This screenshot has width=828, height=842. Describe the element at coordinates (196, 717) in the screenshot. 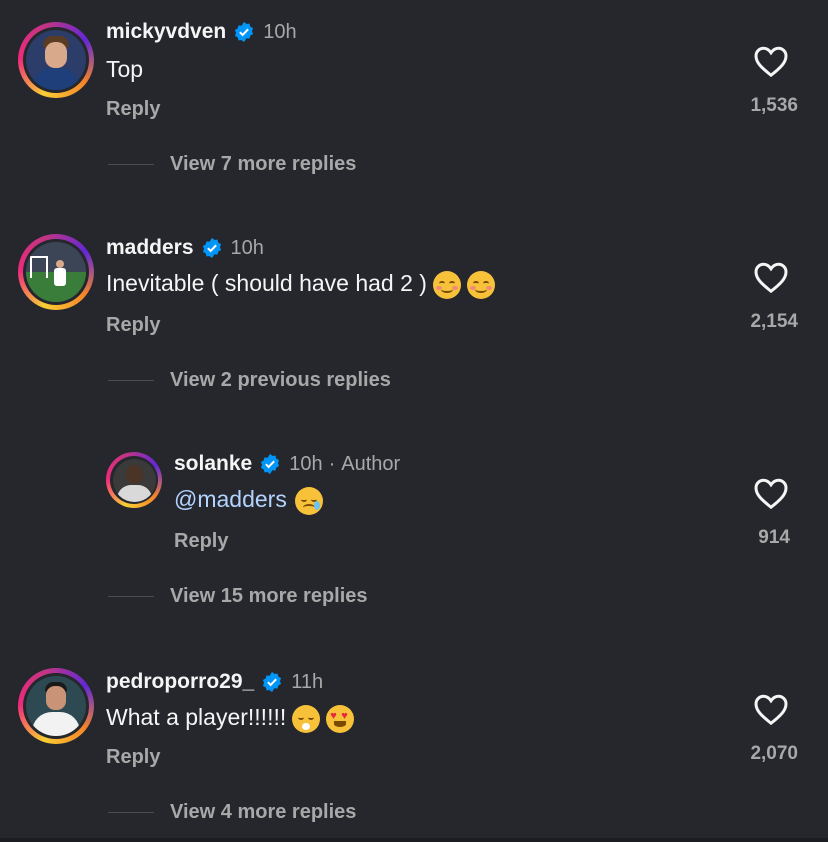

I see `comment-text: What a player!!!!!!` at that location.